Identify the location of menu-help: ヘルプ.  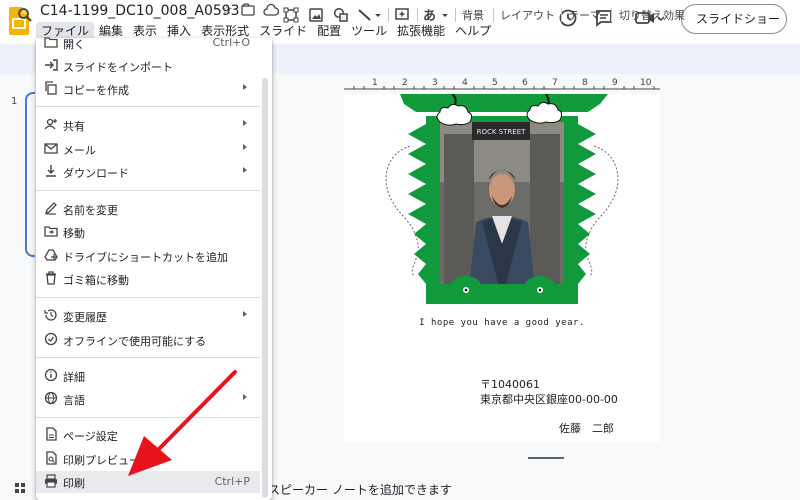
(473, 31).